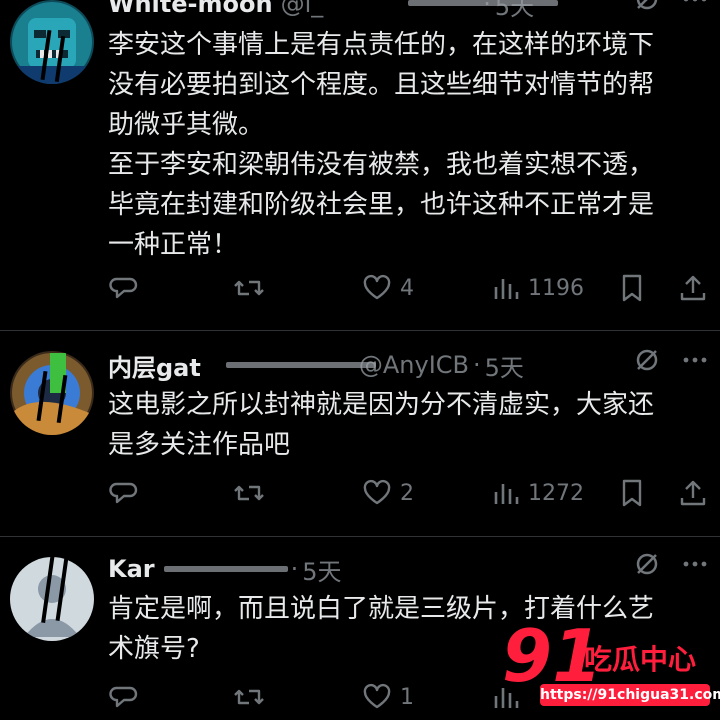 The image size is (720, 720). I want to click on watermark-url: https://91chigua31.com, so click(630, 695).